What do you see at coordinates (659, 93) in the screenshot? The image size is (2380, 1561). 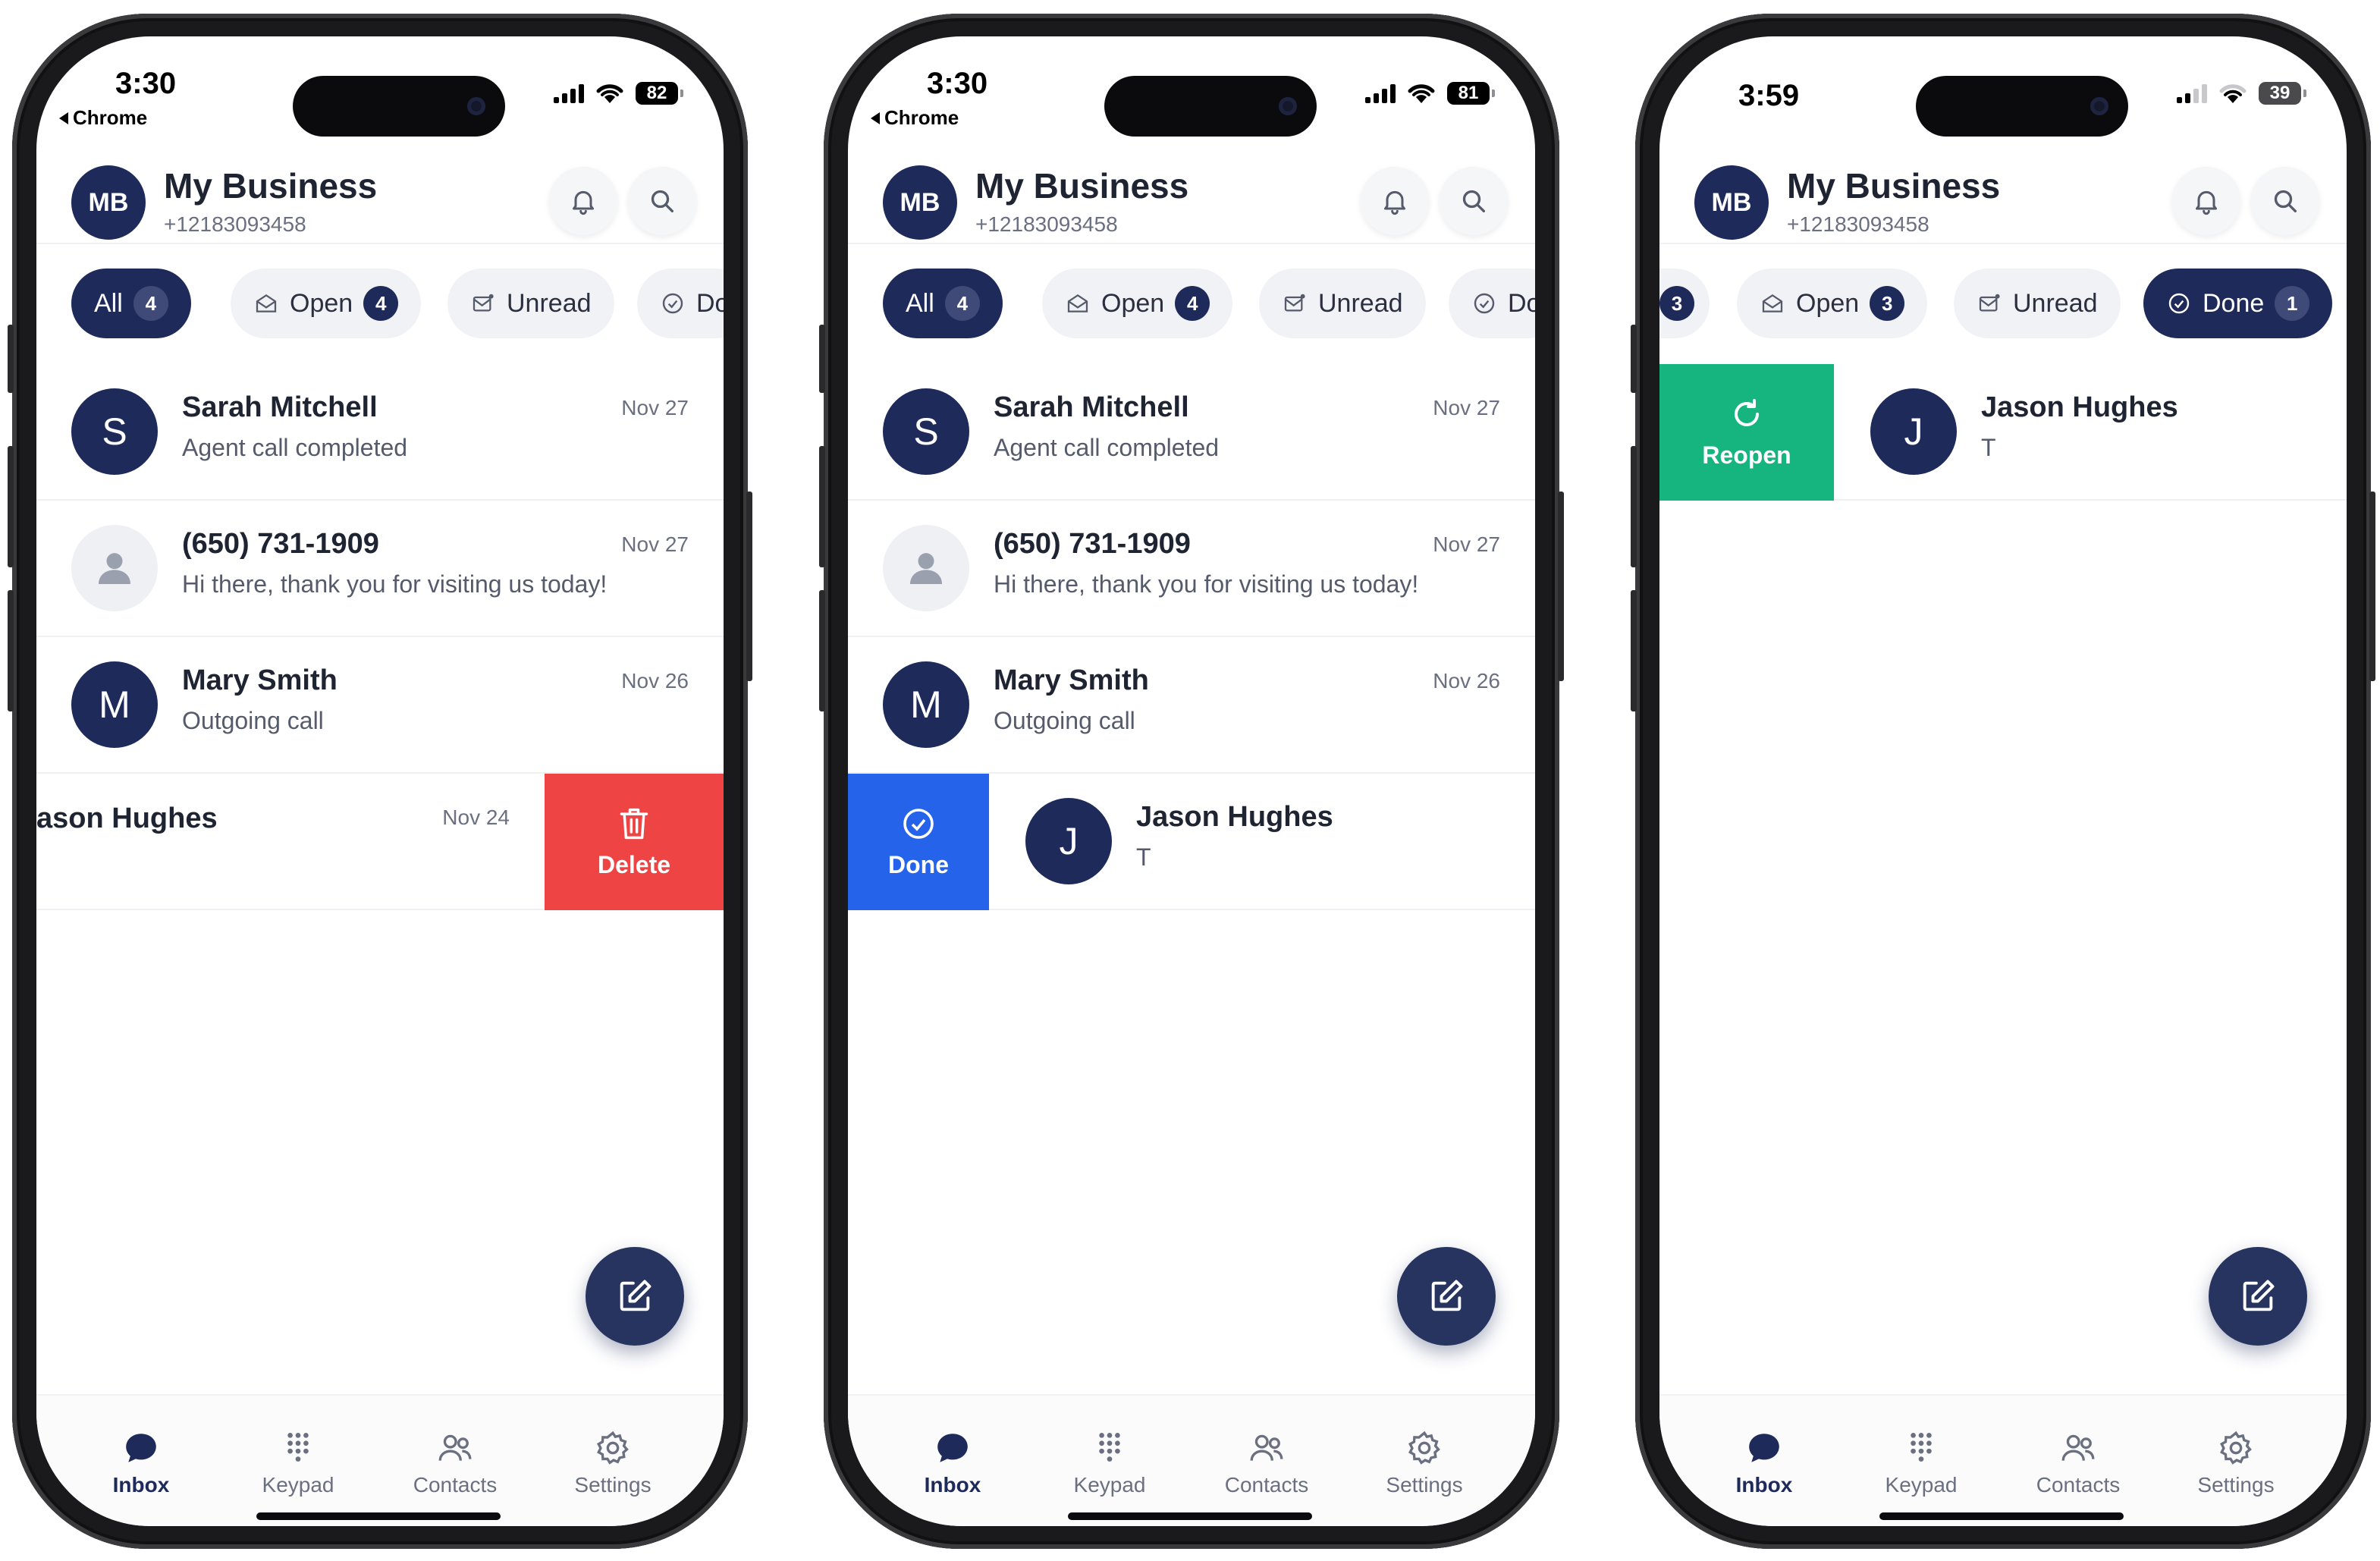 I see `battery-icon: 82` at bounding box center [659, 93].